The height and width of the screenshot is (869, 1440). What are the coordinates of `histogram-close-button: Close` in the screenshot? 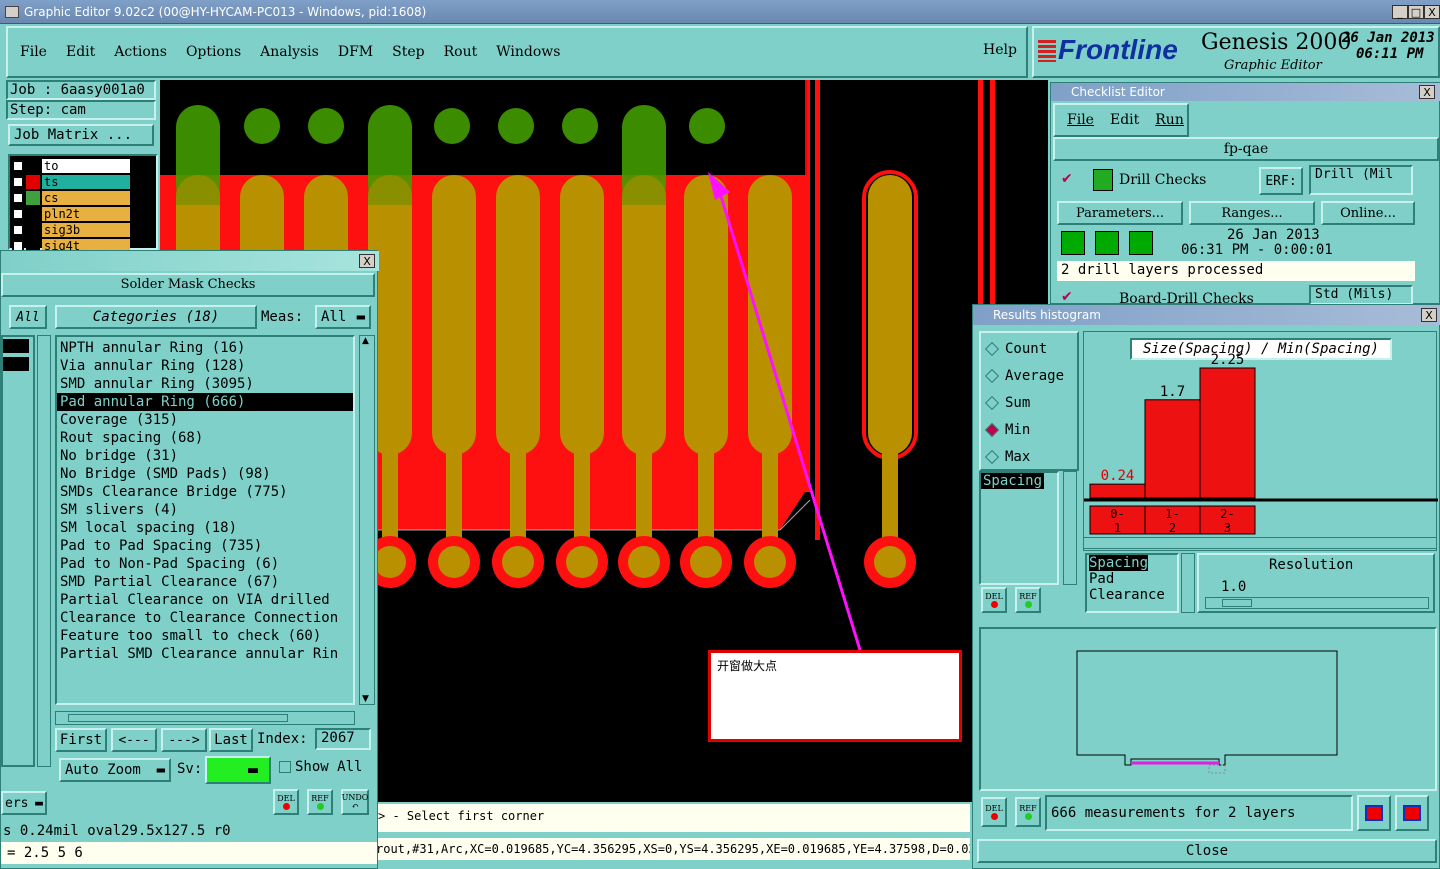 It's located at (1207, 851).